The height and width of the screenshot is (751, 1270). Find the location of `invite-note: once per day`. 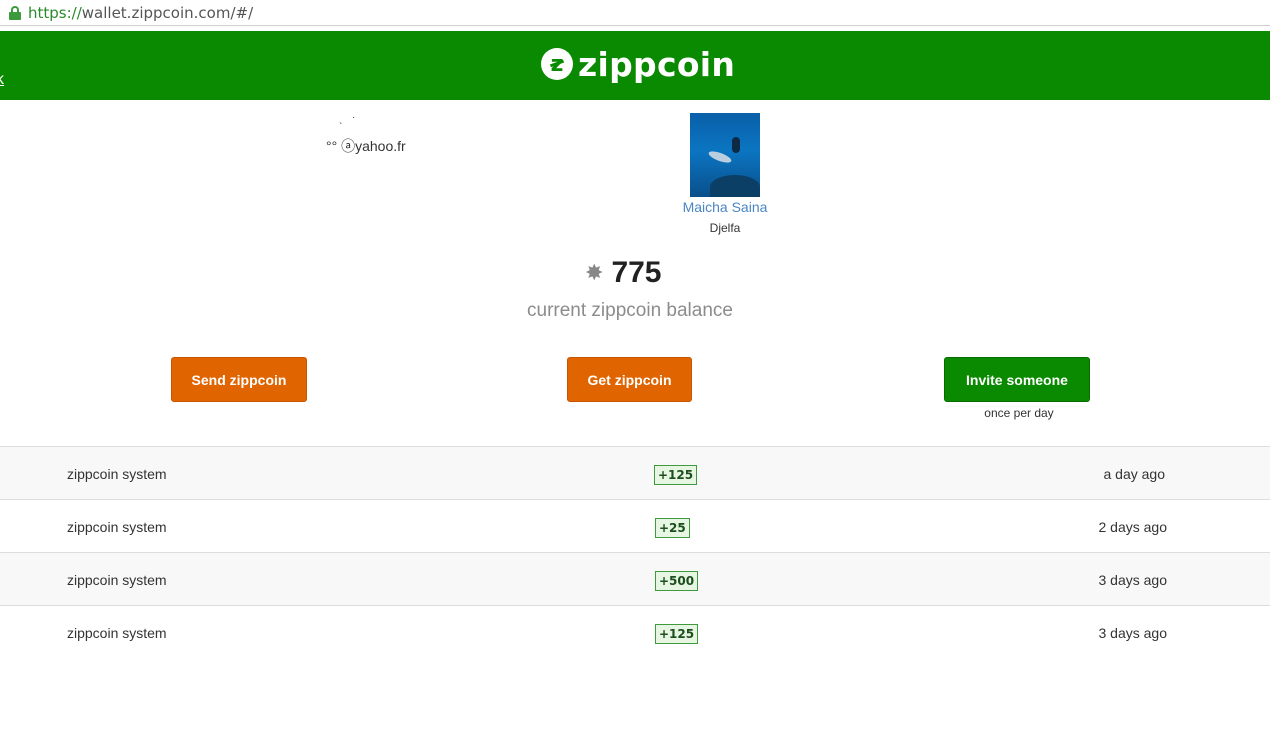

invite-note: once per day is located at coordinates (1019, 413).